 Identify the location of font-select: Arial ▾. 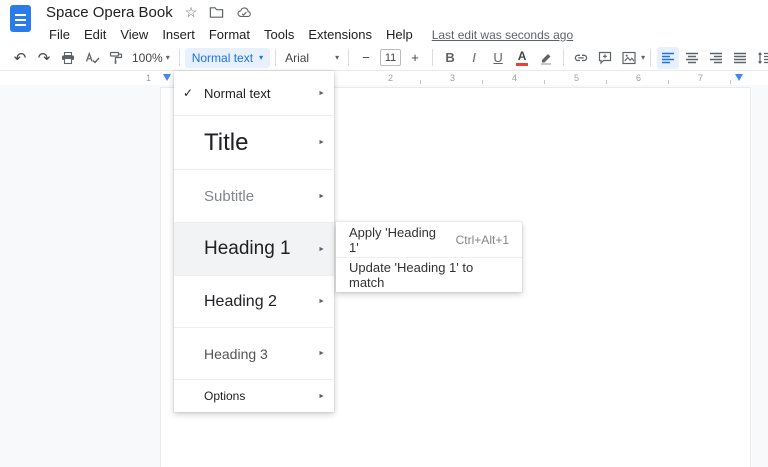
(312, 58).